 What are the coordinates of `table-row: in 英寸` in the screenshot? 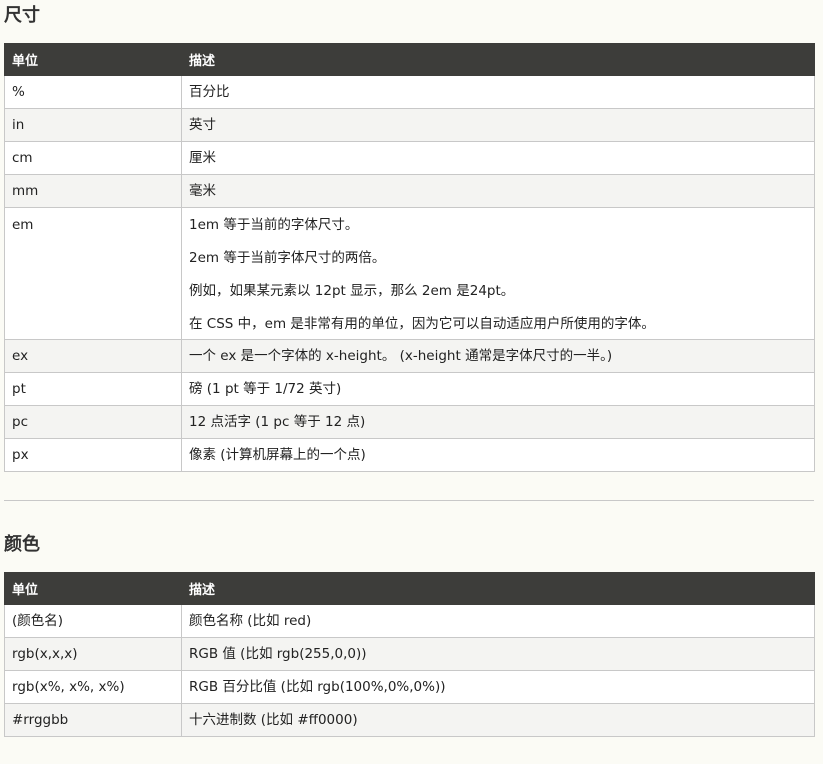 It's located at (409, 125).